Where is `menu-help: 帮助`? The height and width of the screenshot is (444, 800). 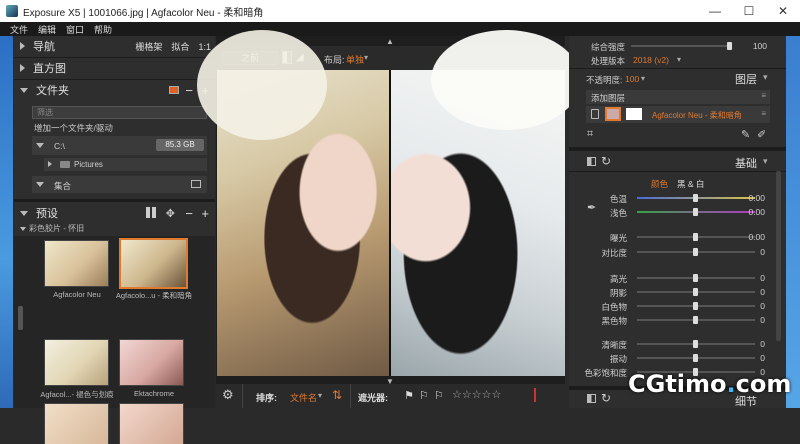 menu-help: 帮助 is located at coordinates (103, 29).